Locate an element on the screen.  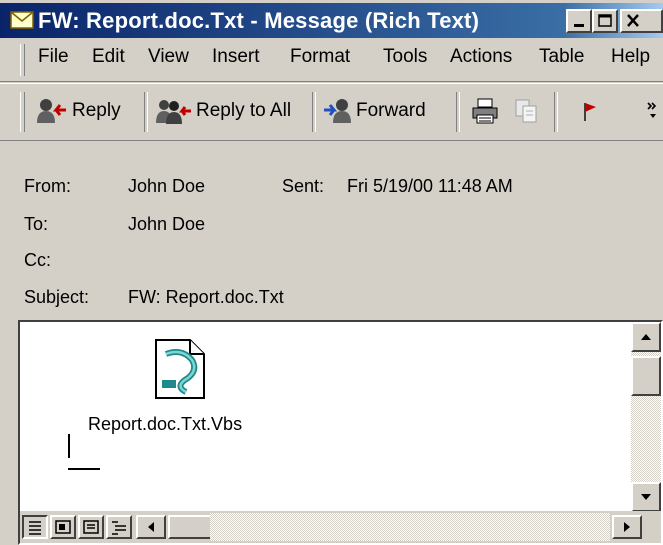
menu-table: Table is located at coordinates (561, 57).